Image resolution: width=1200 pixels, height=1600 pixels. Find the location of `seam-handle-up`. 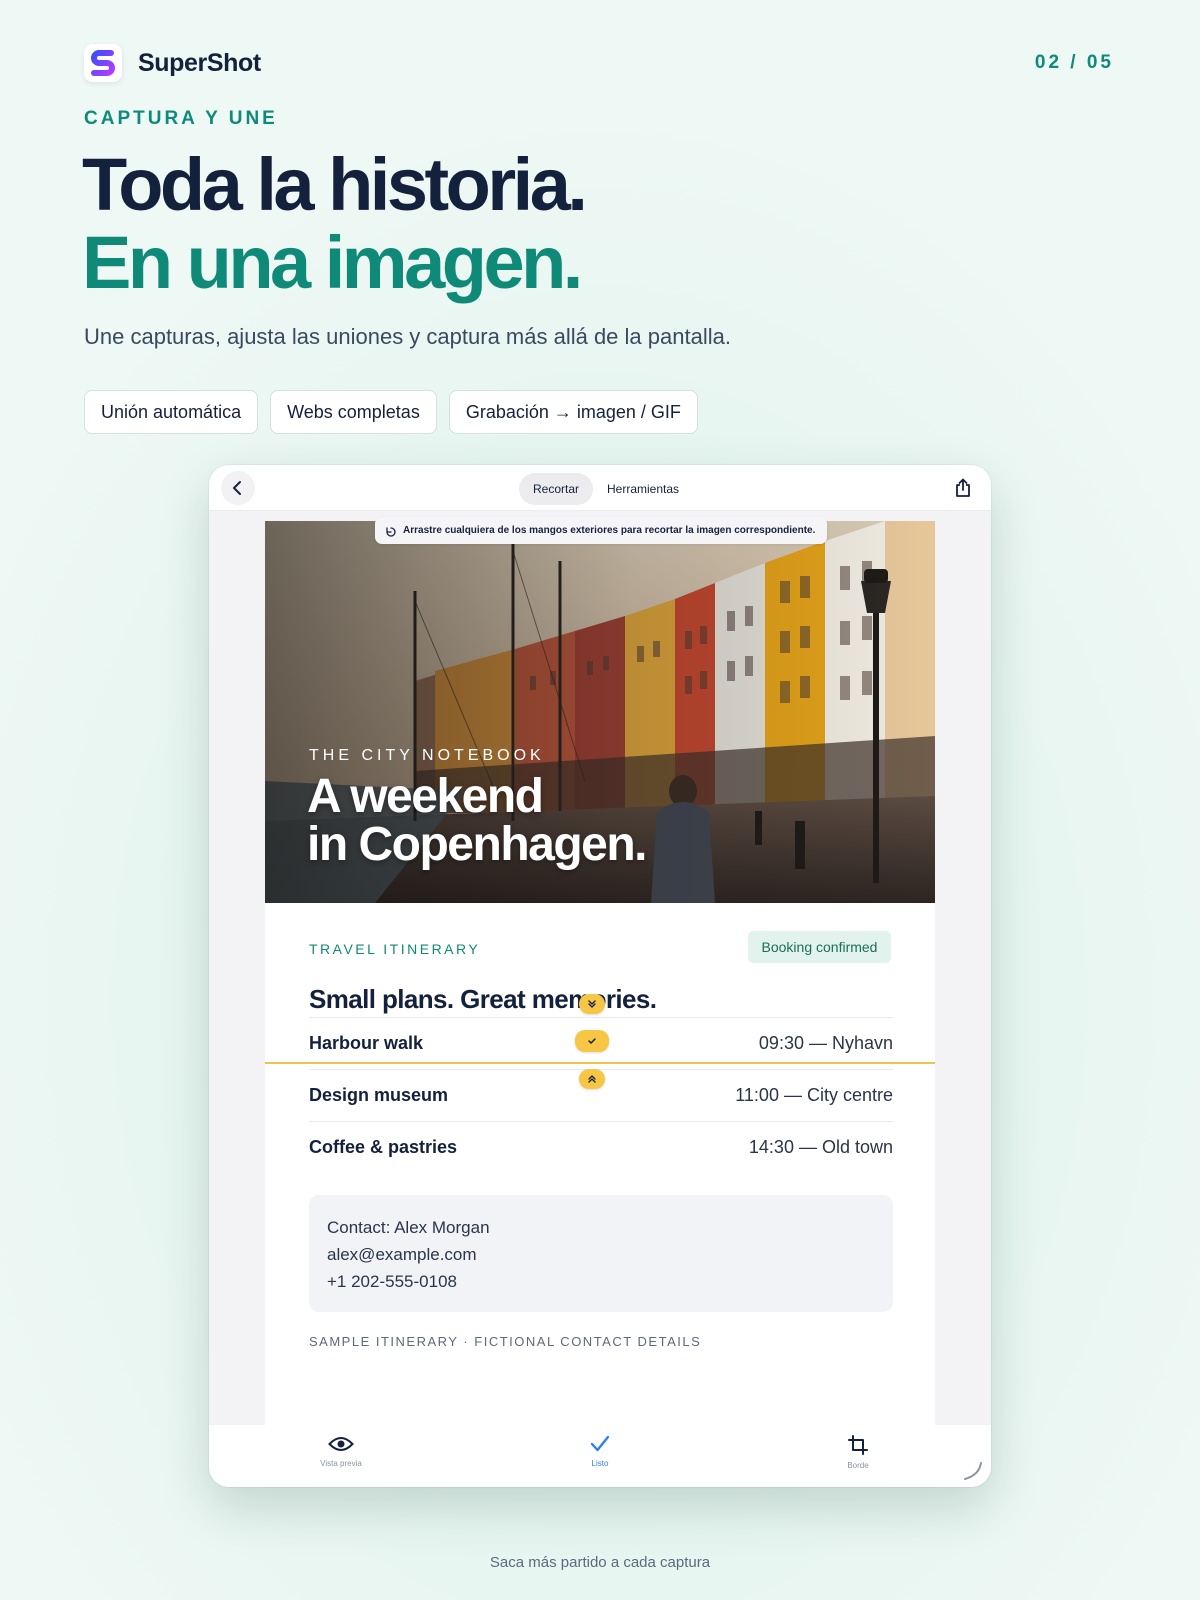

seam-handle-up is located at coordinates (592, 1004).